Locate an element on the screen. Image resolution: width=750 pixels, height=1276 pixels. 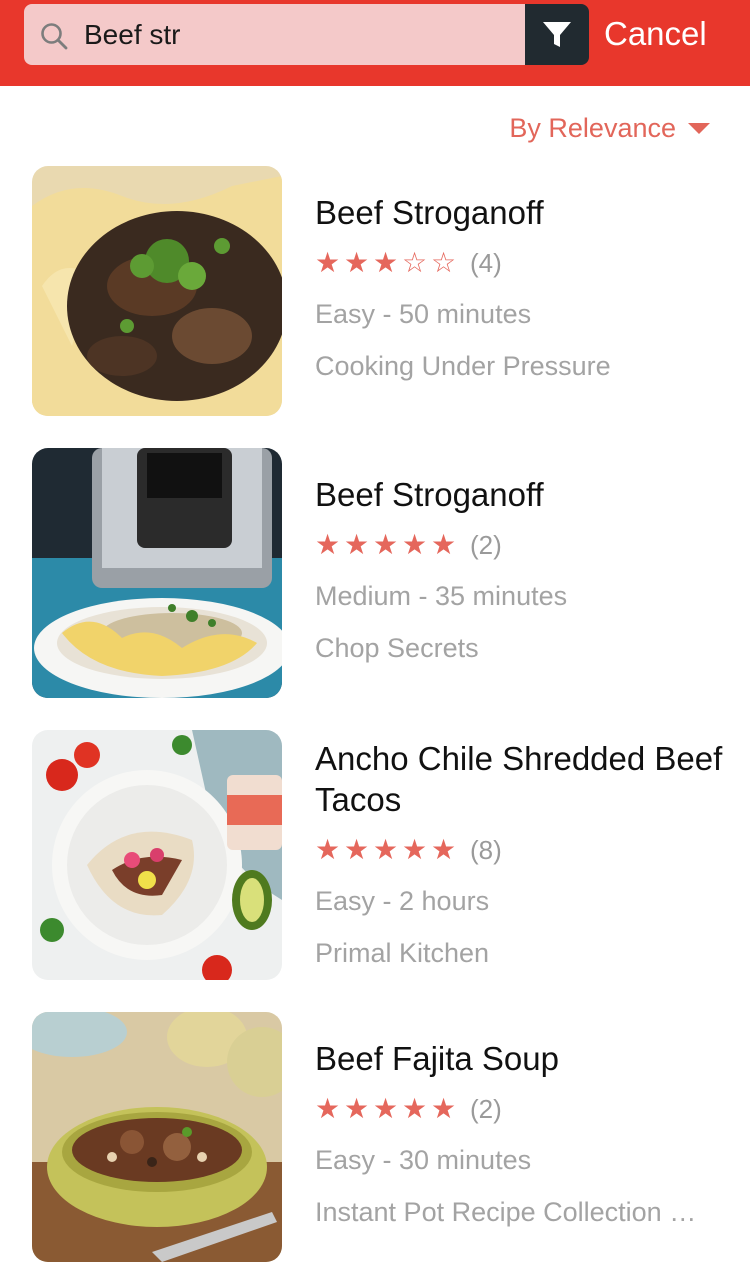
recipe-source: Primal Kitchen is located at coordinates (402, 953).